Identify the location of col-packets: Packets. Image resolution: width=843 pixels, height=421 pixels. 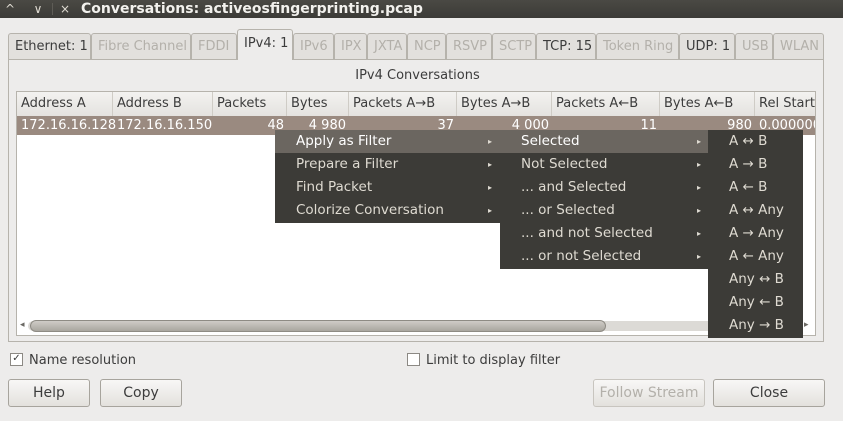
(250, 104).